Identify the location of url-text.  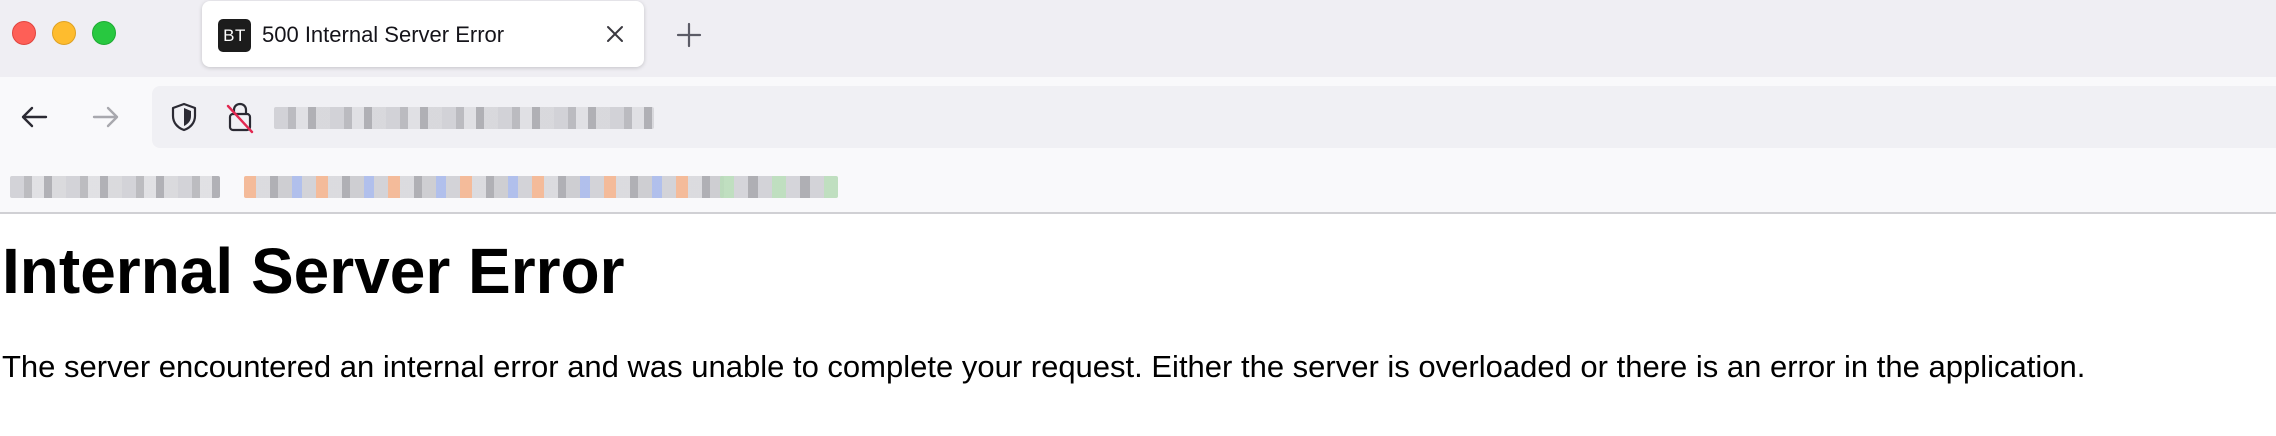
(489, 118).